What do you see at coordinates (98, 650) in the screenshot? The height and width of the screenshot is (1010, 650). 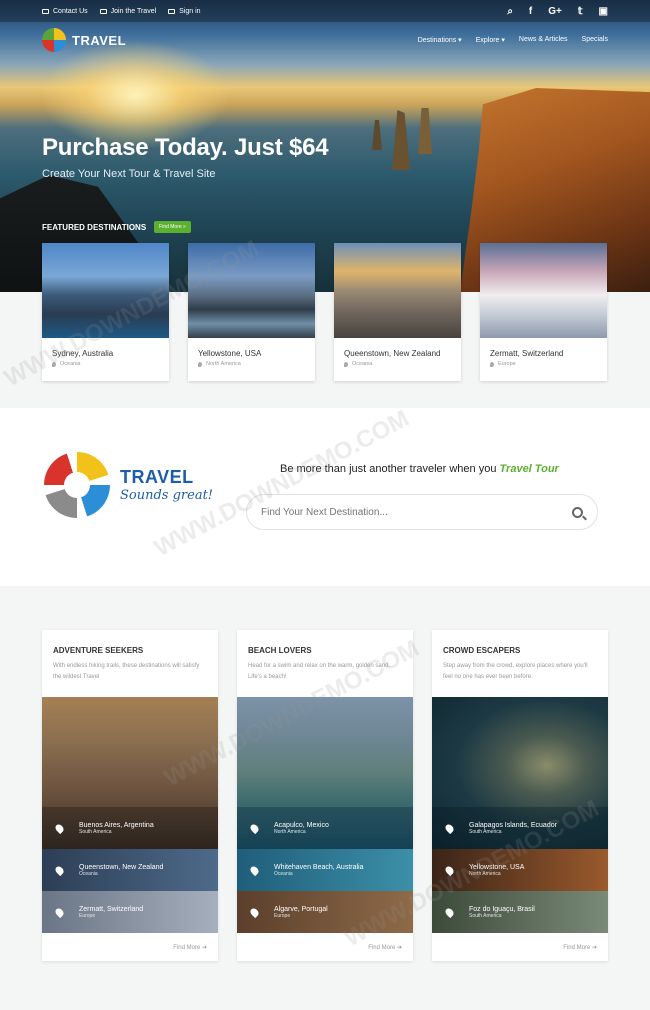 I see `category-title: ADVENTURE SEEKERS` at bounding box center [98, 650].